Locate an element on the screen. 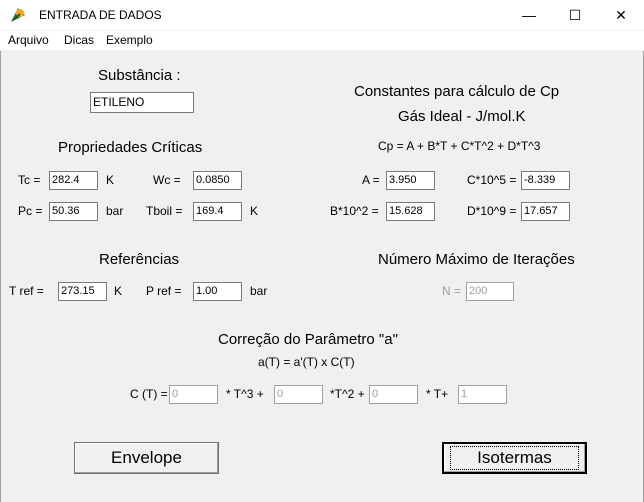 The width and height of the screenshot is (644, 502). isotermas-button: Isotermas is located at coordinates (514, 458).